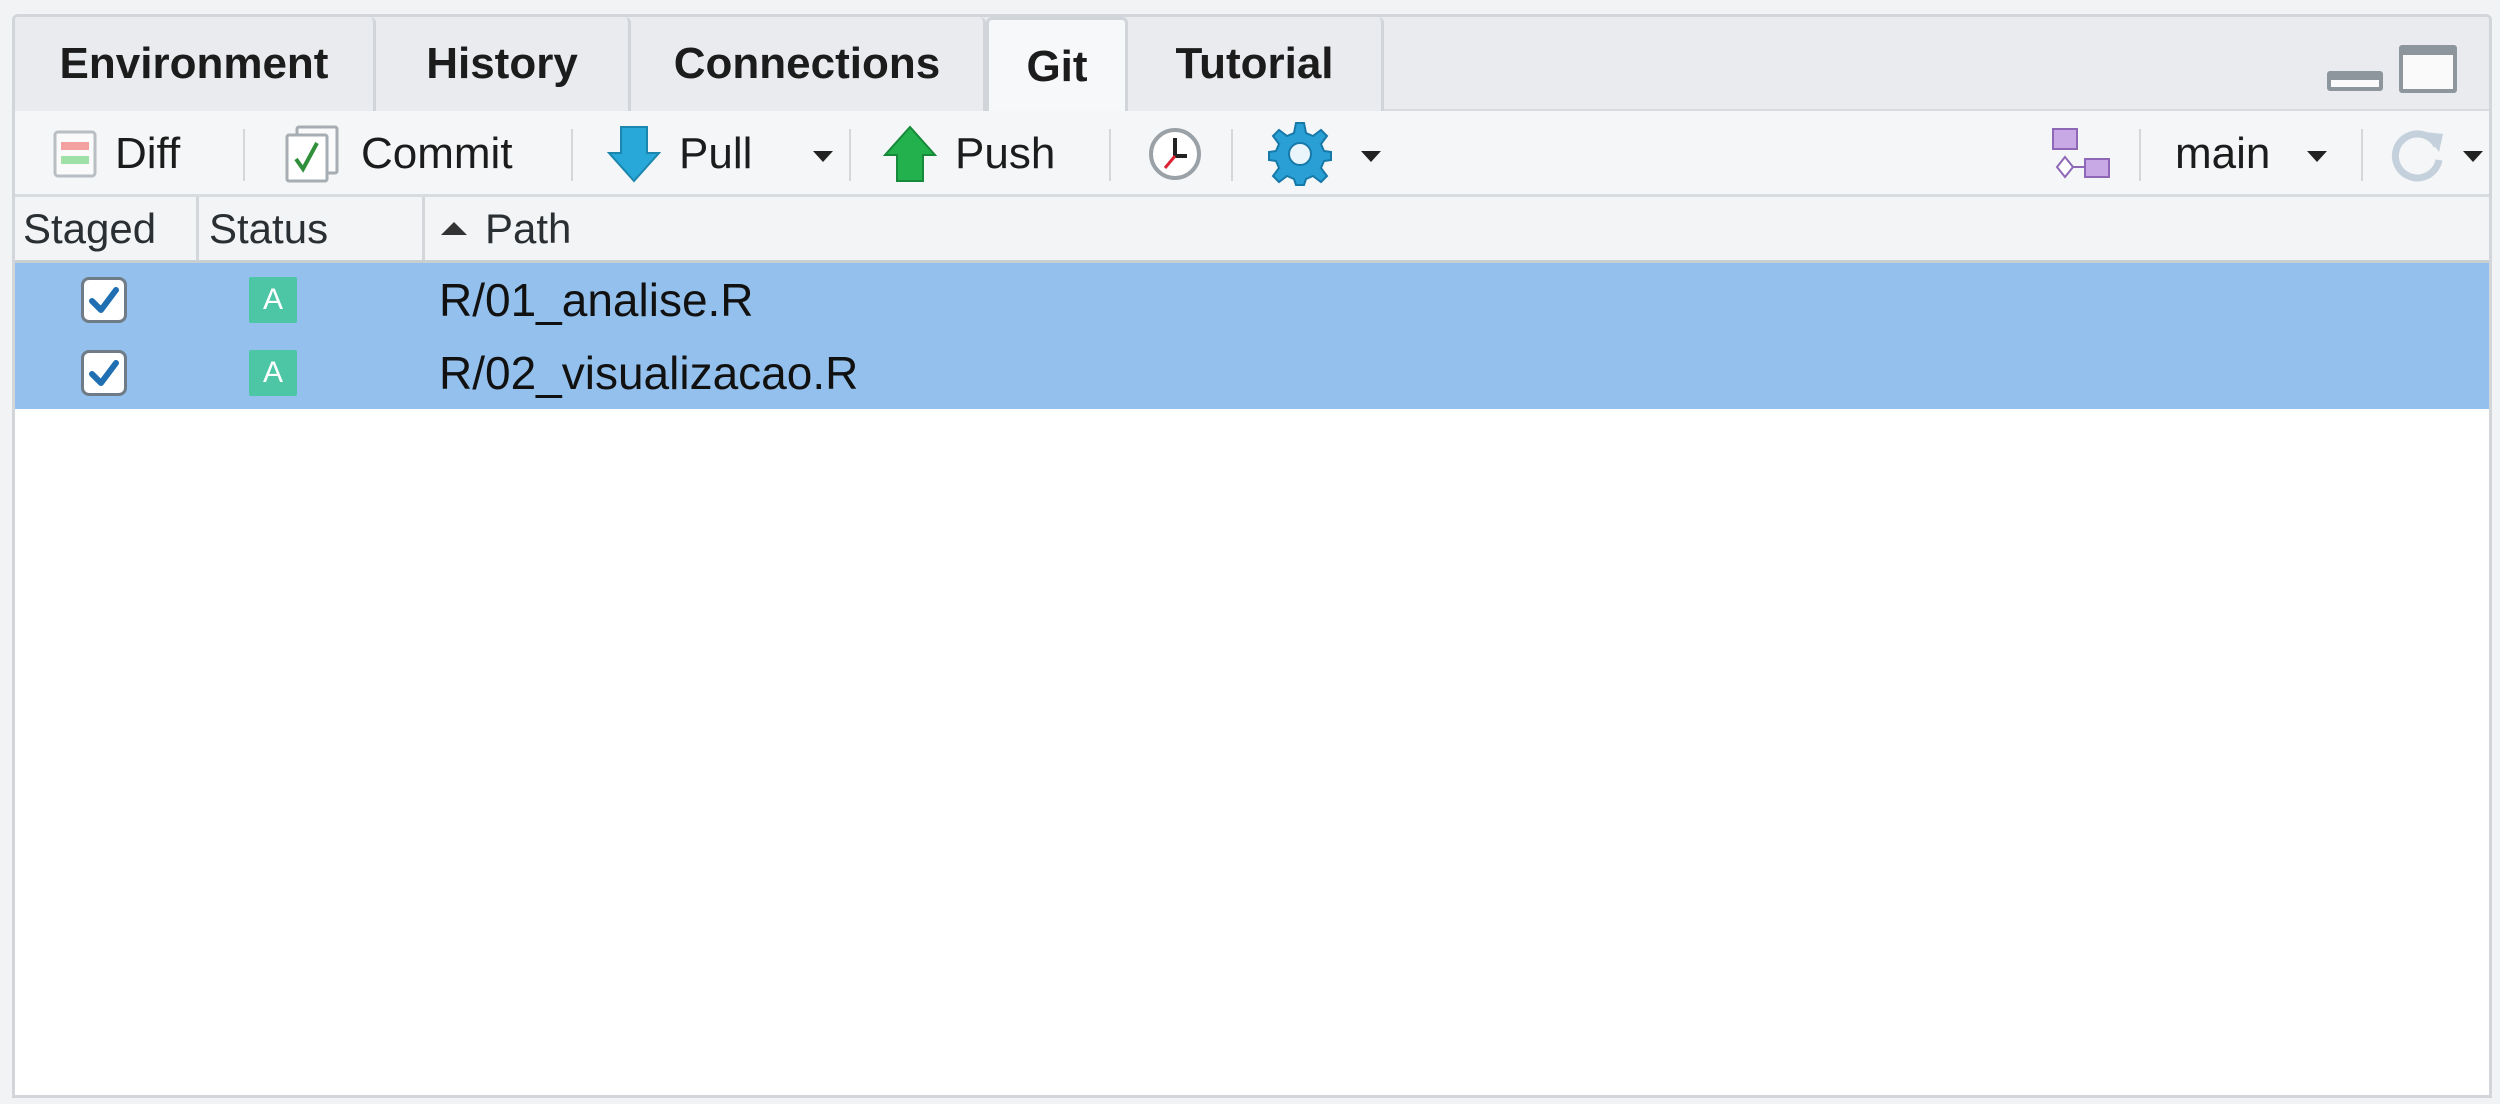  I want to click on table-row: A R/01_analise.R, so click(1252, 299).